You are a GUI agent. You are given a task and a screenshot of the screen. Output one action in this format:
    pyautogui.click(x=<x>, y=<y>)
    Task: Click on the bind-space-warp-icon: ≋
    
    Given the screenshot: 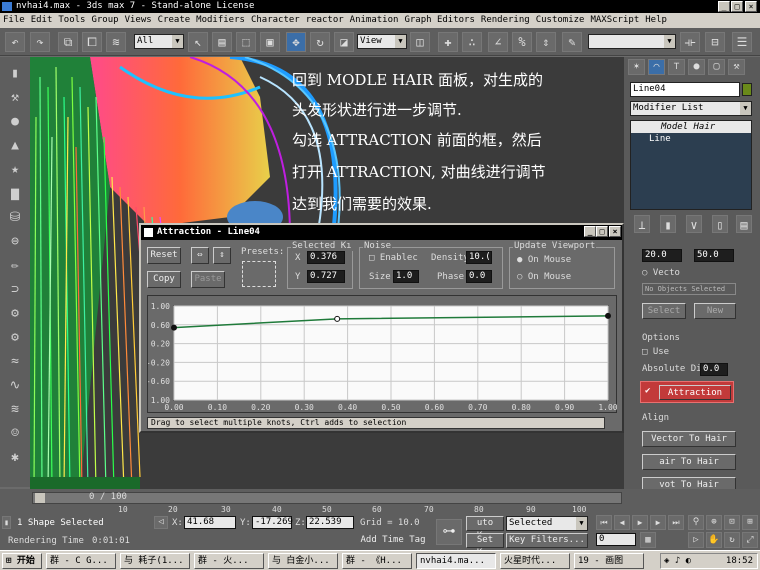 What is the action you would take?
    pyautogui.click(x=116, y=42)
    